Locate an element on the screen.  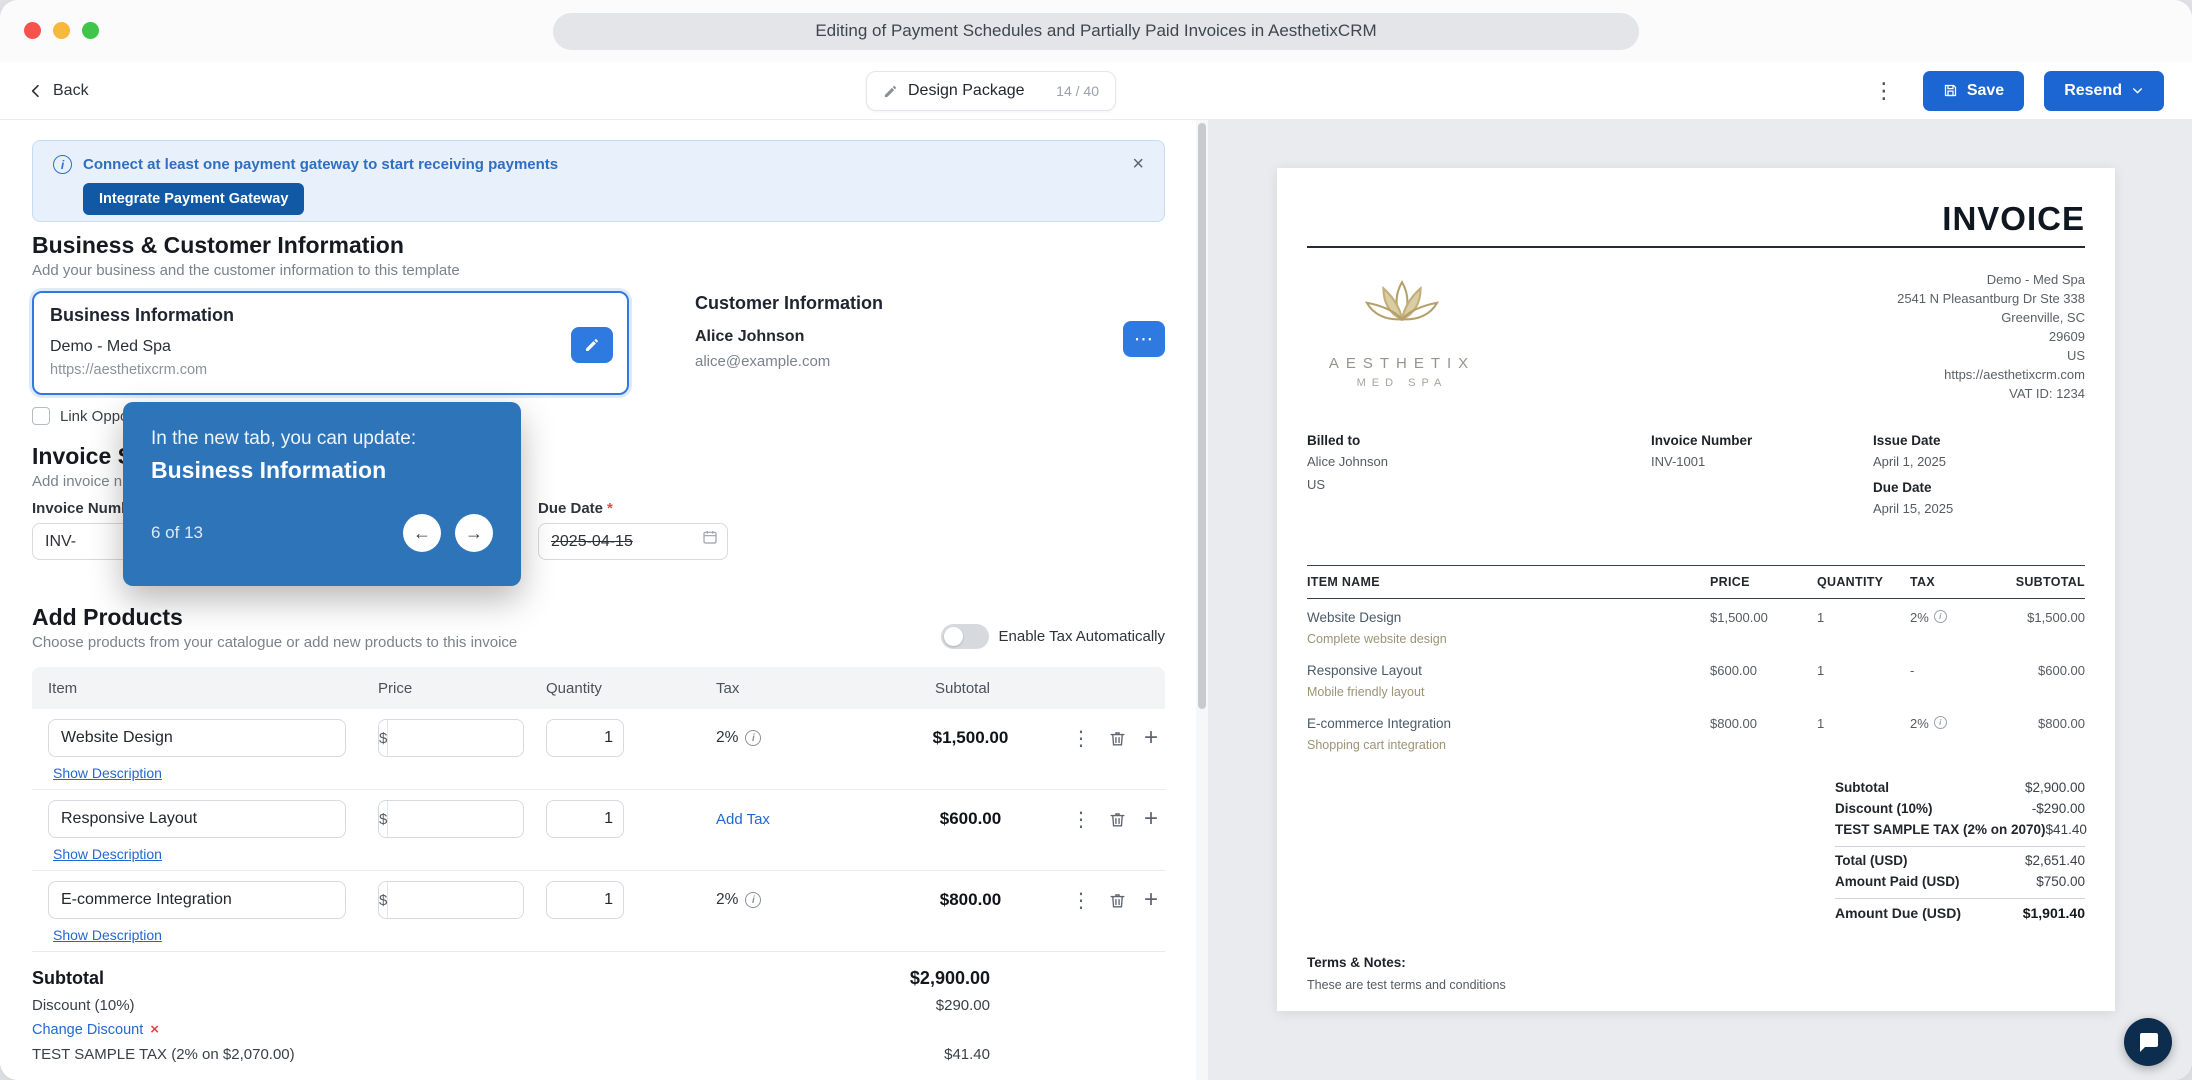
terms-label: Terms & Notes: is located at coordinates (1356, 962).